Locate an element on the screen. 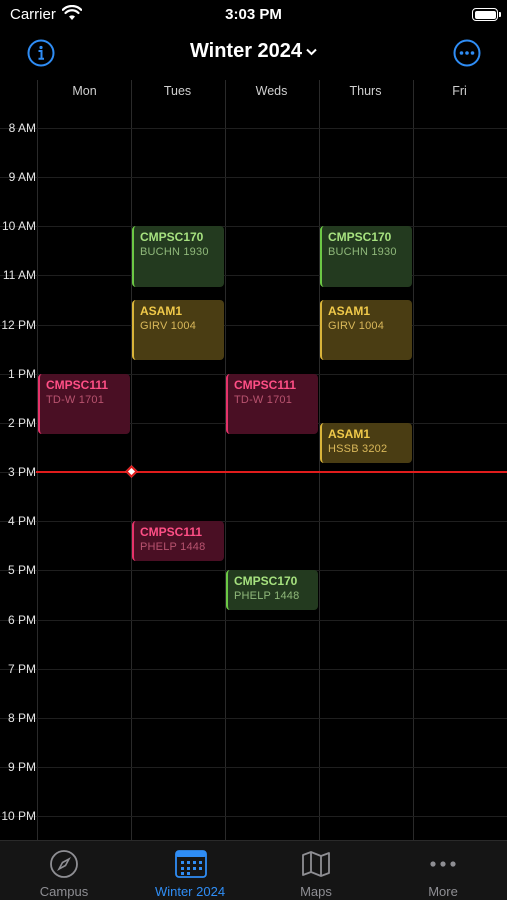 The image size is (507, 900). chevron-down-icon is located at coordinates (311, 52).